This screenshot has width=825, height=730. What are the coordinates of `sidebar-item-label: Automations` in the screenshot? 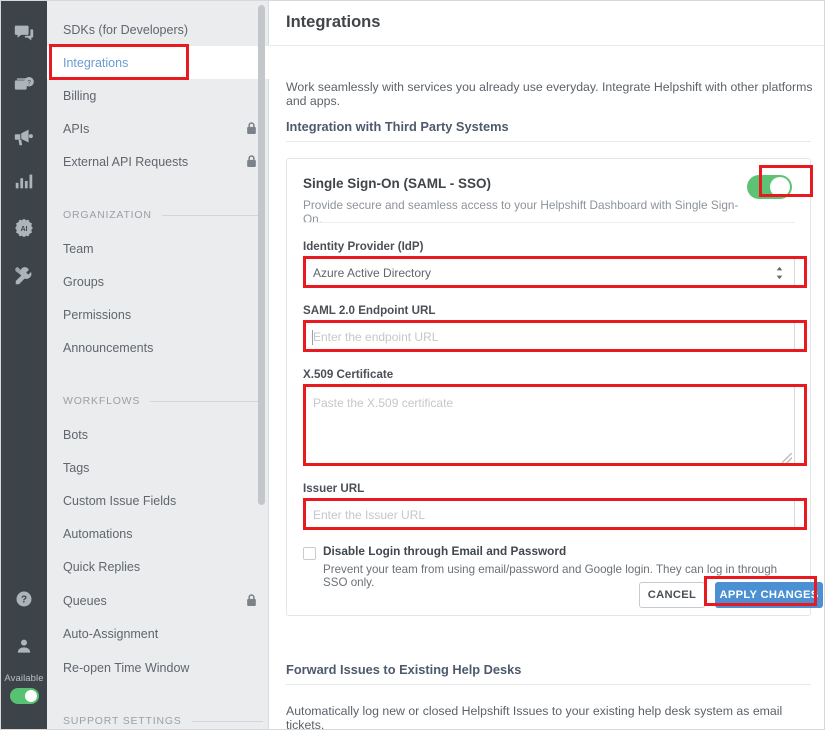 It's located at (98, 533).